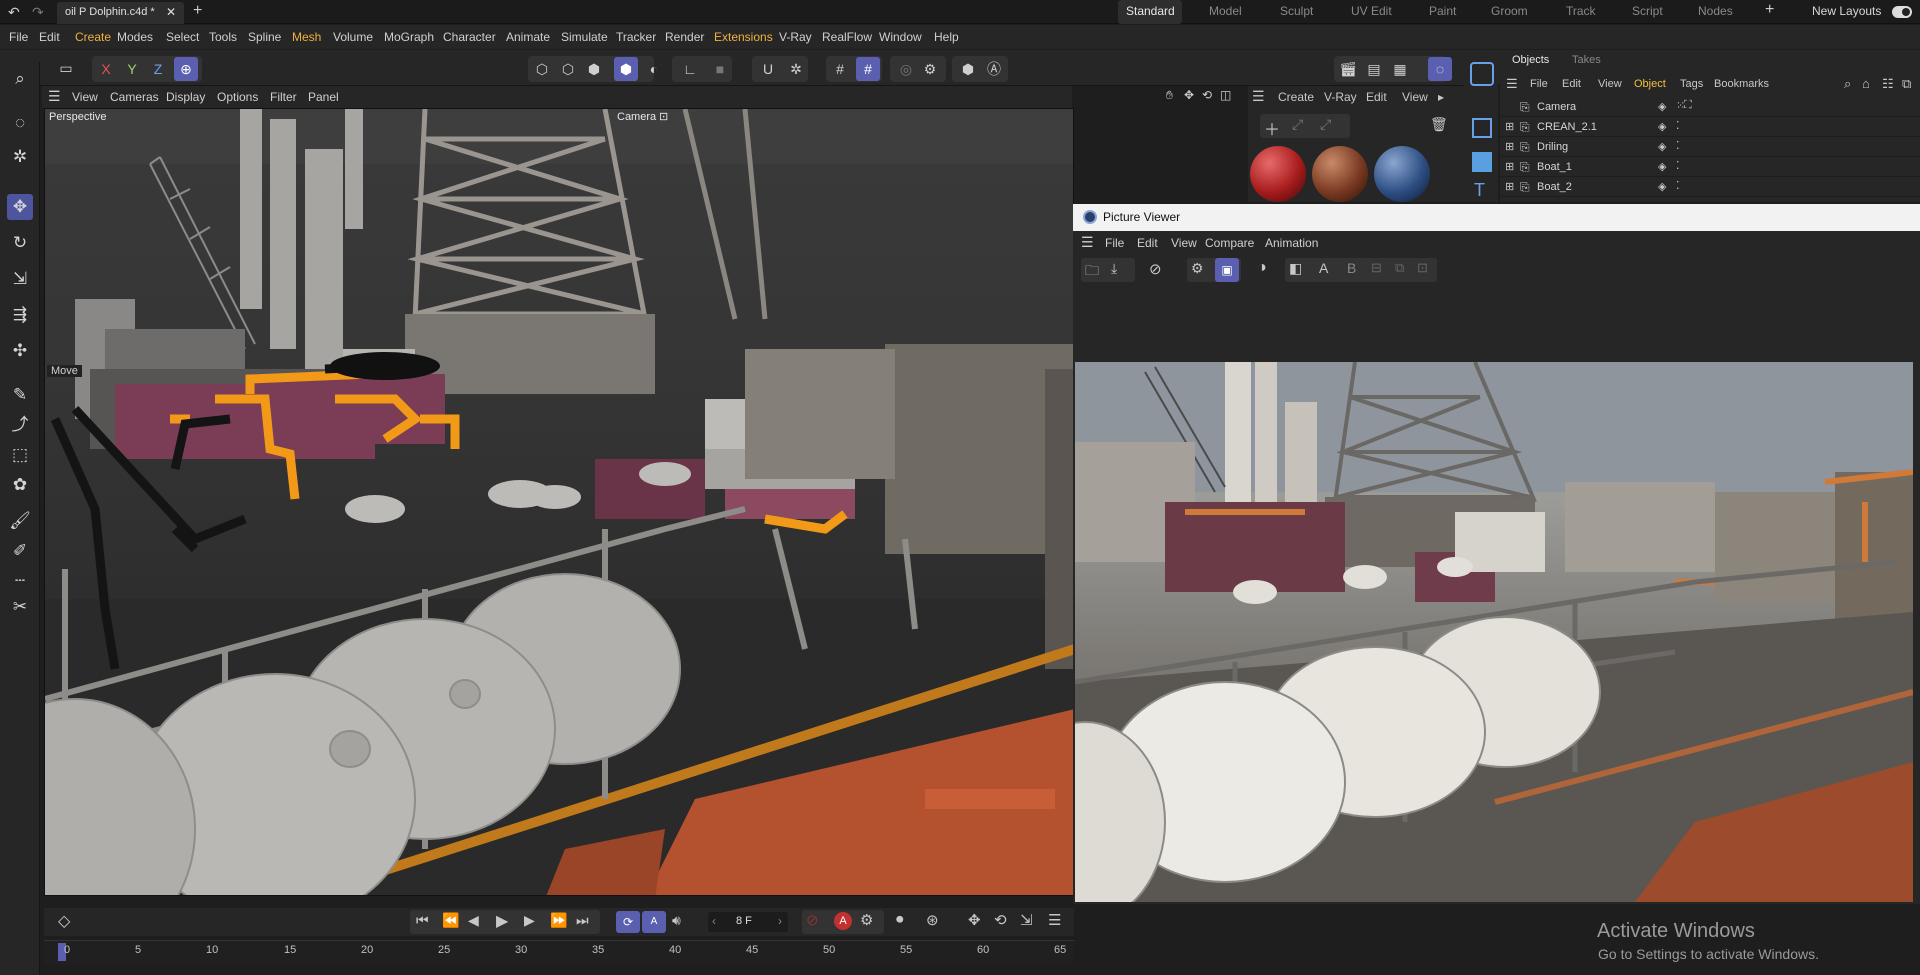 Image resolution: width=1920 pixels, height=975 pixels. What do you see at coordinates (1402, 174) in the screenshot?
I see `material-swatch-blue` at bounding box center [1402, 174].